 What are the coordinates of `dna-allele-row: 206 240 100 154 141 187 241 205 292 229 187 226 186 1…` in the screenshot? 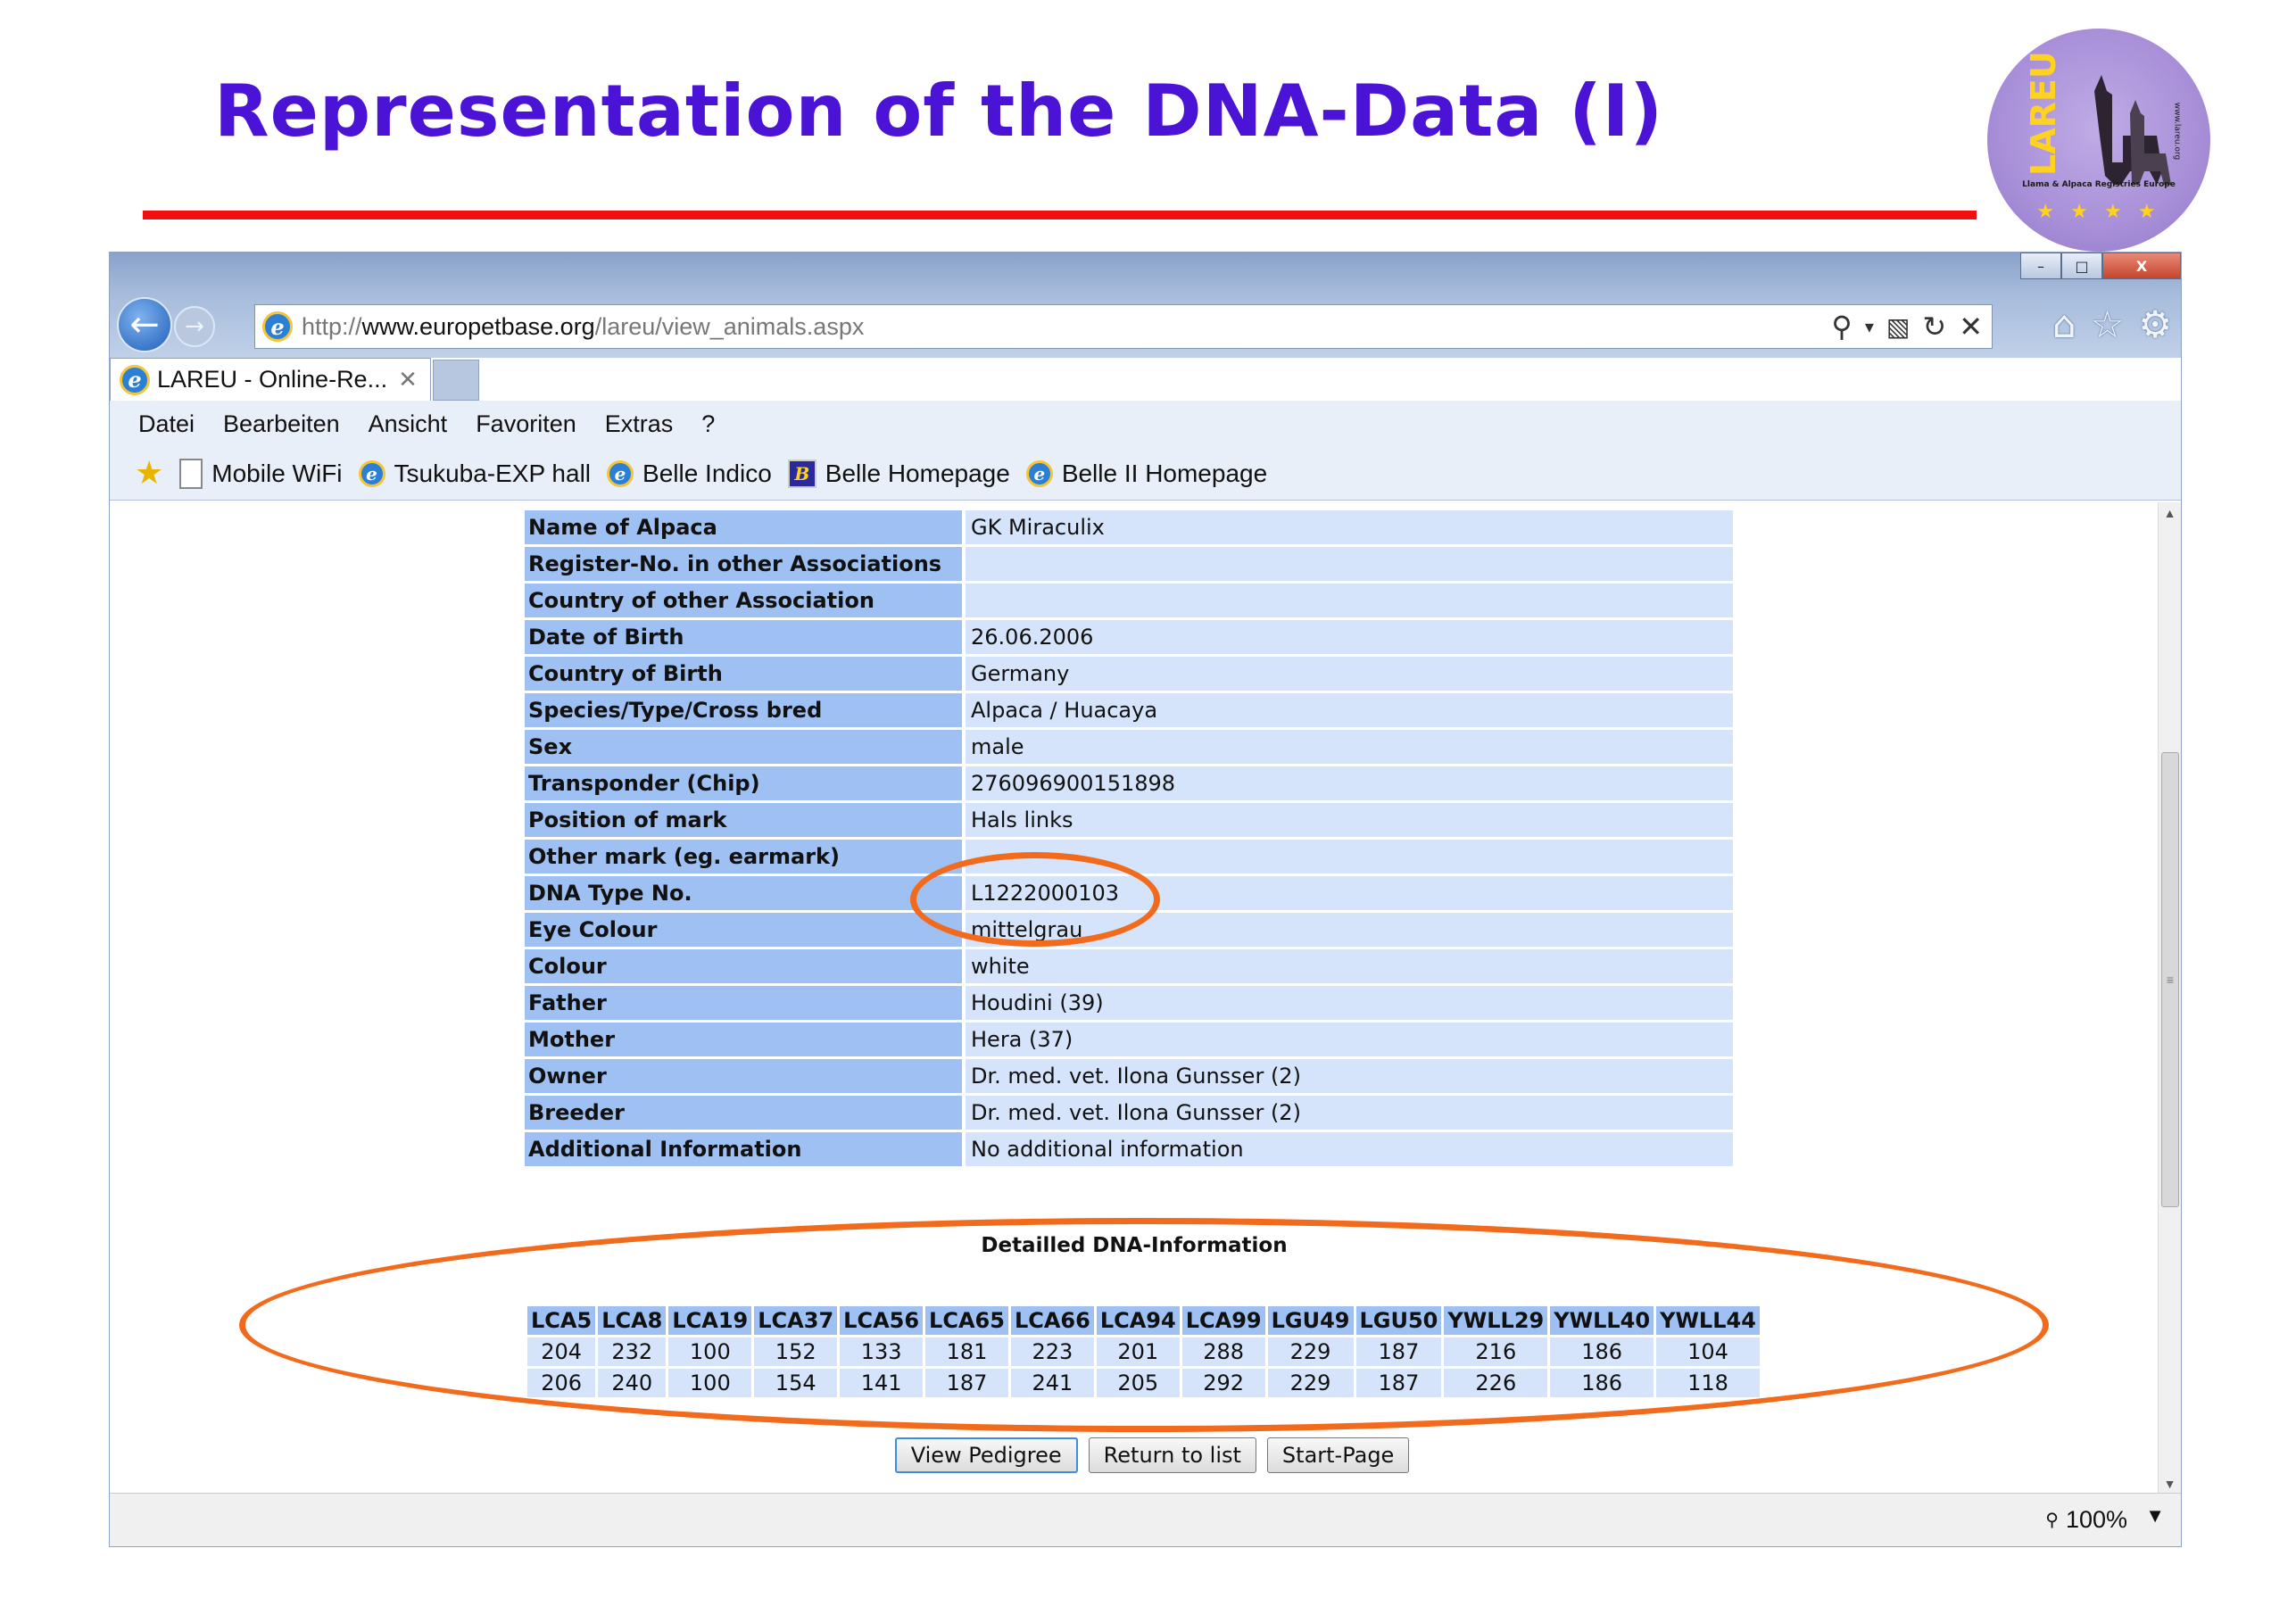 It's located at (1143, 1383).